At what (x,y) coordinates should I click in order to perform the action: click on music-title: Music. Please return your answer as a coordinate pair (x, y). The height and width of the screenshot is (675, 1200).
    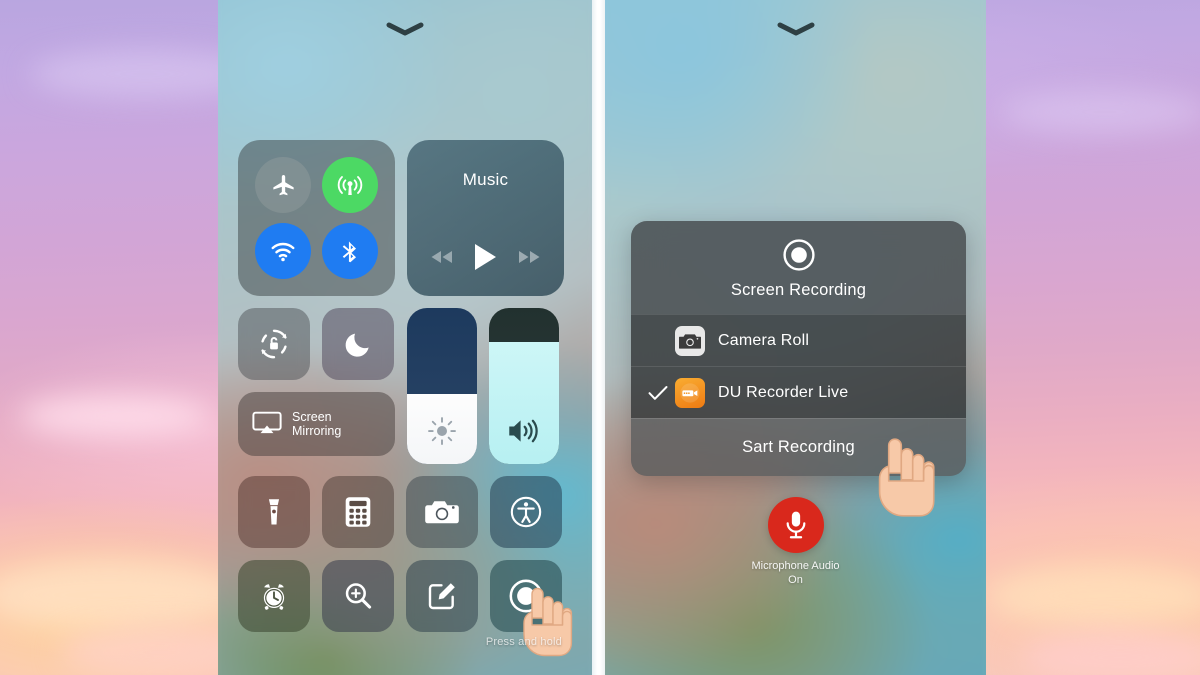
    Looking at the image, I should click on (485, 179).